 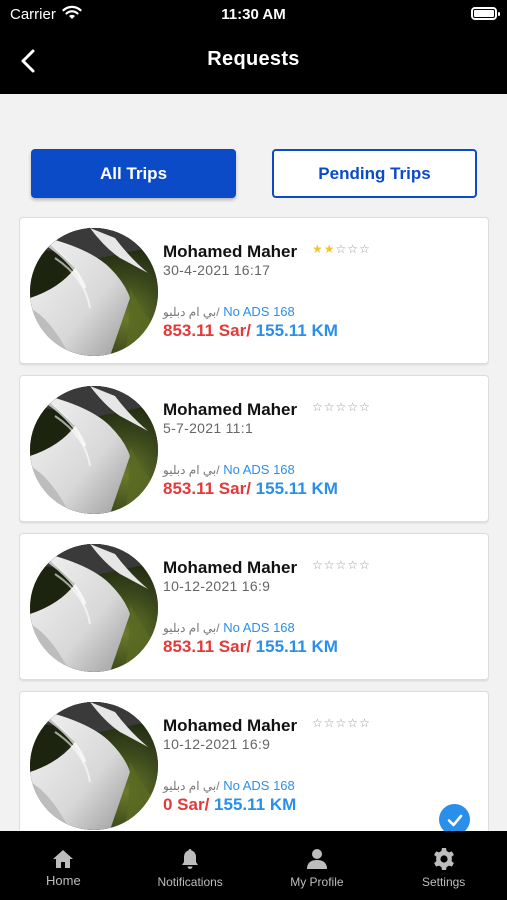 I want to click on tab-settings: Settings, so click(x=443, y=865).